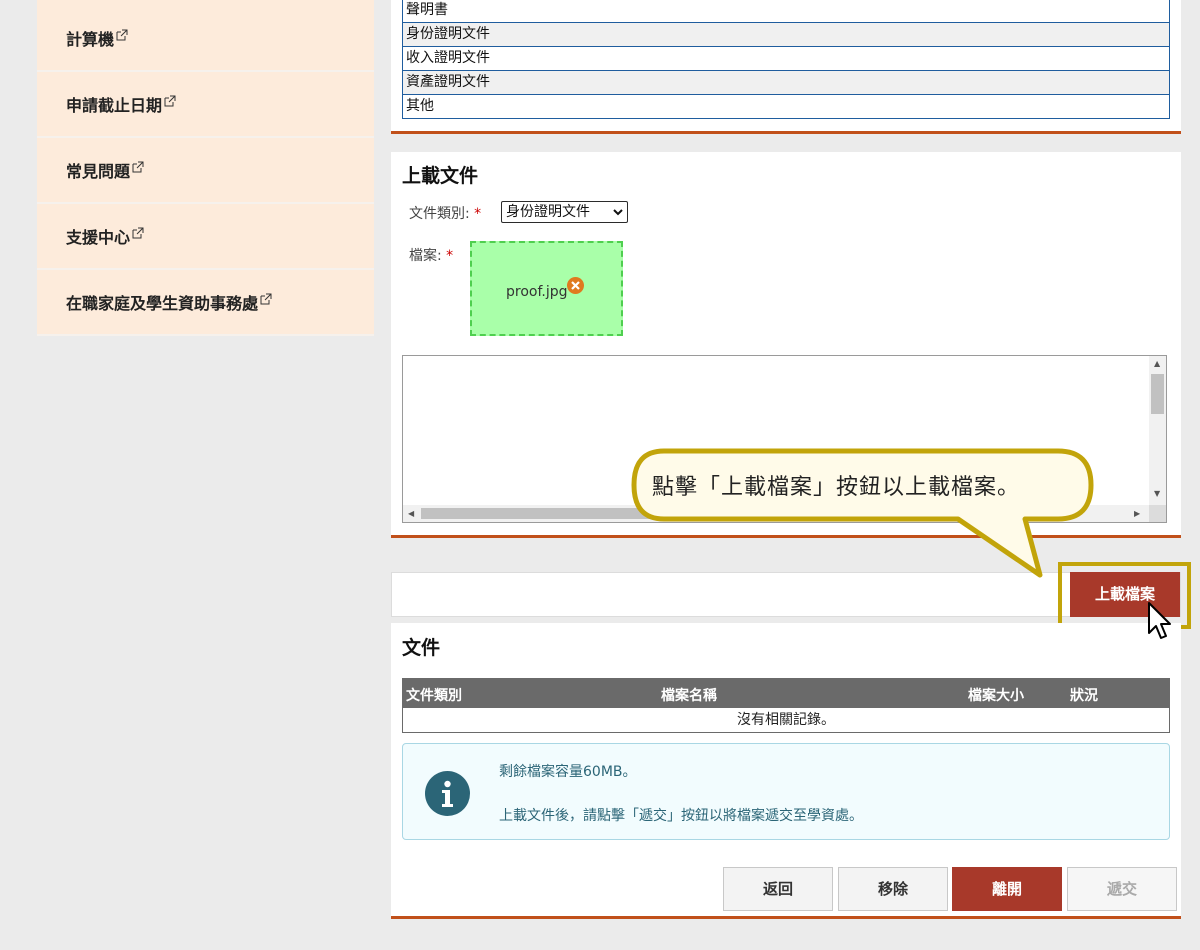 This screenshot has width=1200, height=950. What do you see at coordinates (447, 793) in the screenshot?
I see `info-icon` at bounding box center [447, 793].